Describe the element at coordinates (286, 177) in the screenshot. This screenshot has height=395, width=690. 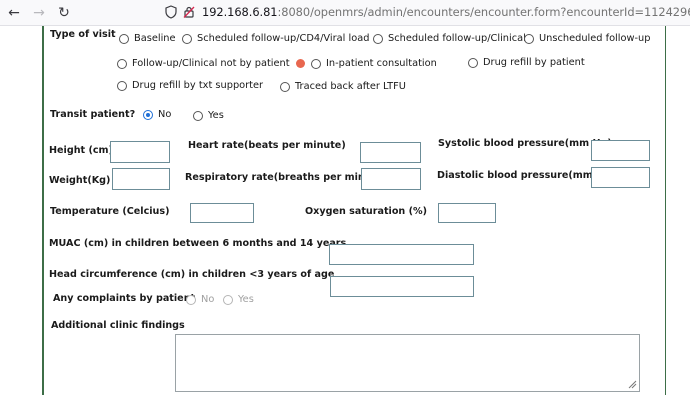
I see `respiratory-rate-label: Respiratory rate(breaths per minute)` at that location.